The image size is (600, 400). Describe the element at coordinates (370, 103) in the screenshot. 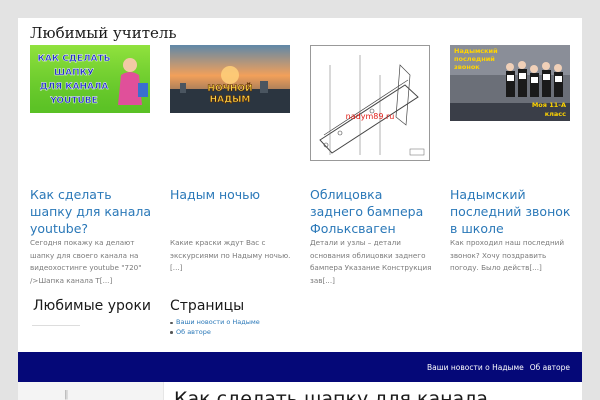

I see `post-thumbnail: nadym89.ru` at that location.